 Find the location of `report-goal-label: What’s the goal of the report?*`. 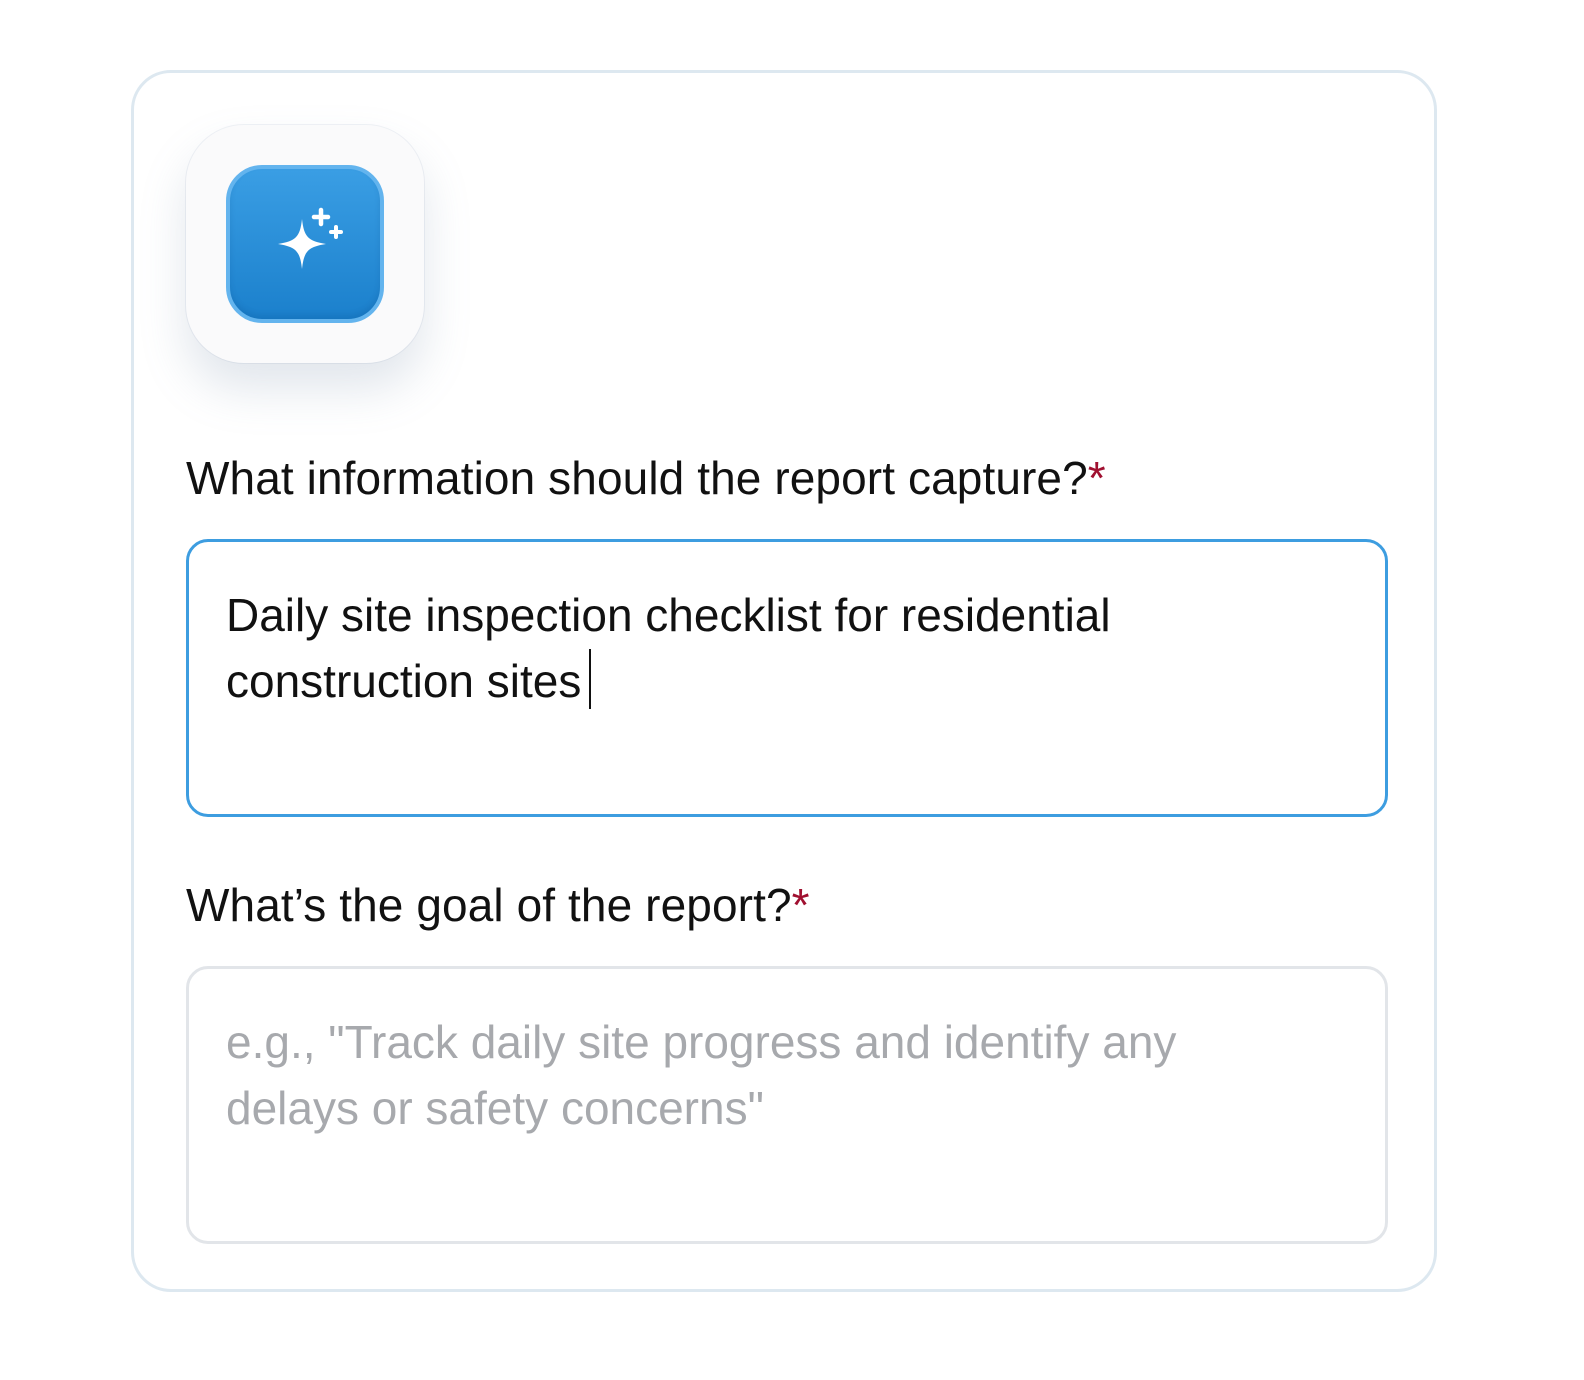

report-goal-label: What’s the goal of the report?* is located at coordinates (498, 905).